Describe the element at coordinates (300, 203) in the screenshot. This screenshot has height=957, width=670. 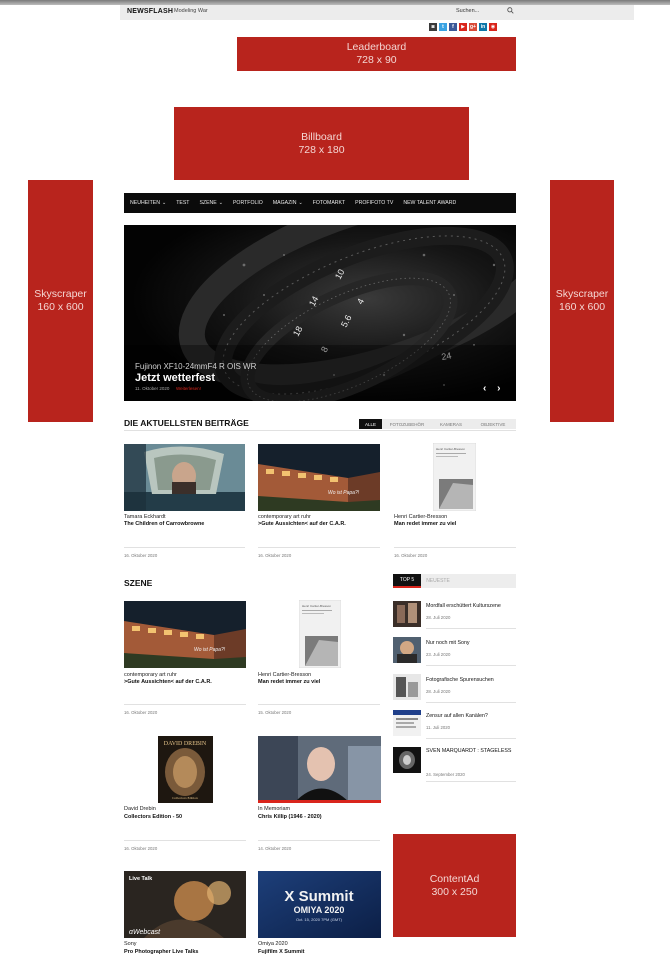
I see `chevron-down-icon: ⌄` at that location.